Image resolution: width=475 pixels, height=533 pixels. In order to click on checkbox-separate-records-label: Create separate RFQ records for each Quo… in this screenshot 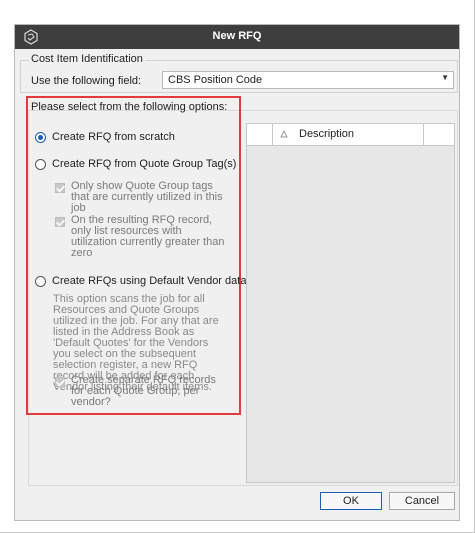, I will do `click(143, 391)`.